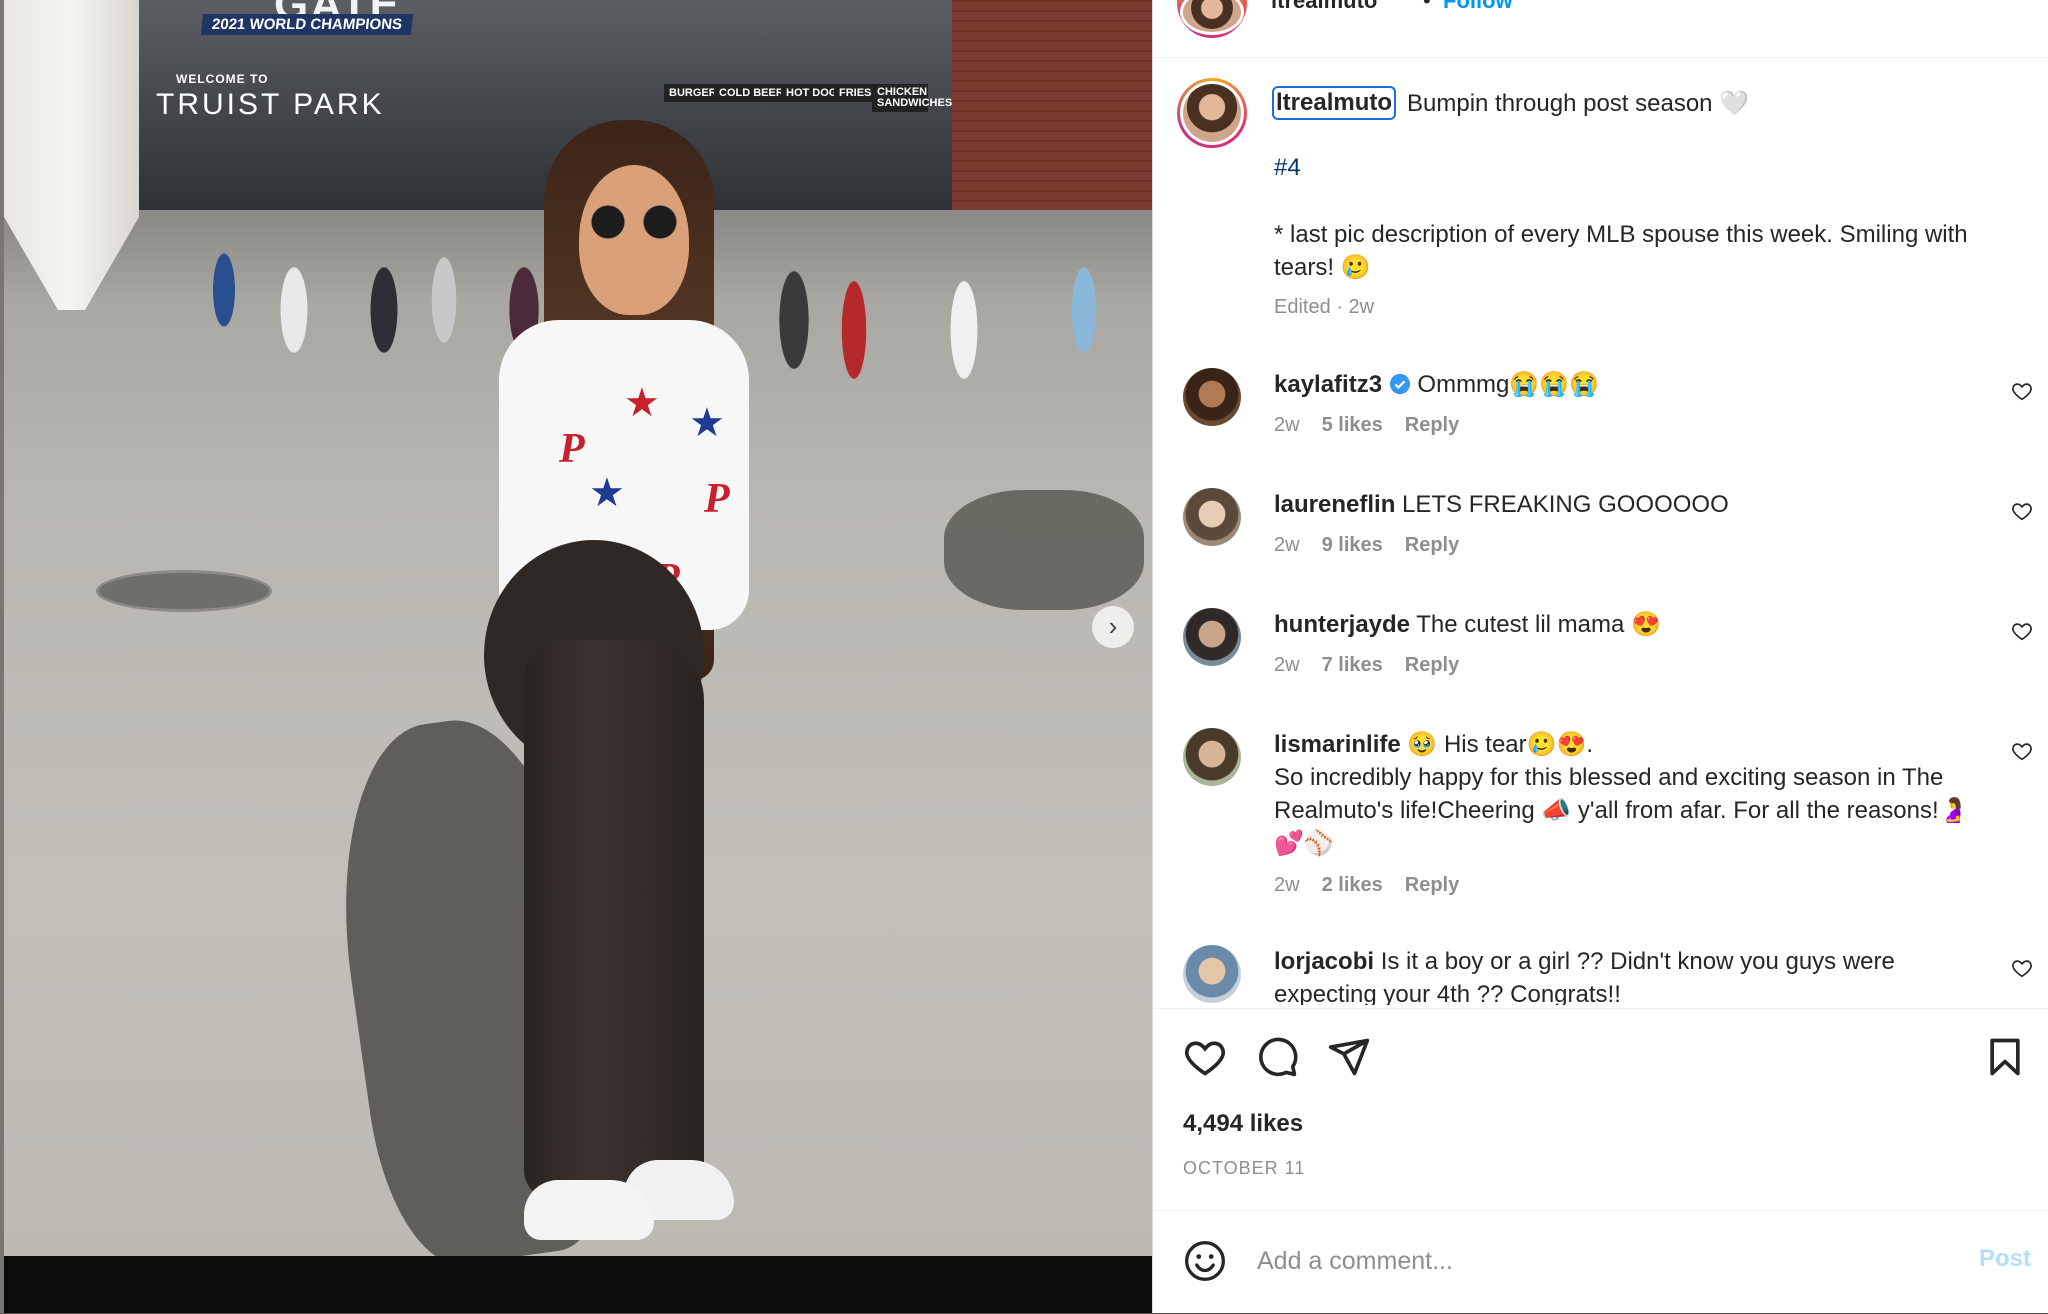  I want to click on post-comment-button: Post, so click(2005, 1259).